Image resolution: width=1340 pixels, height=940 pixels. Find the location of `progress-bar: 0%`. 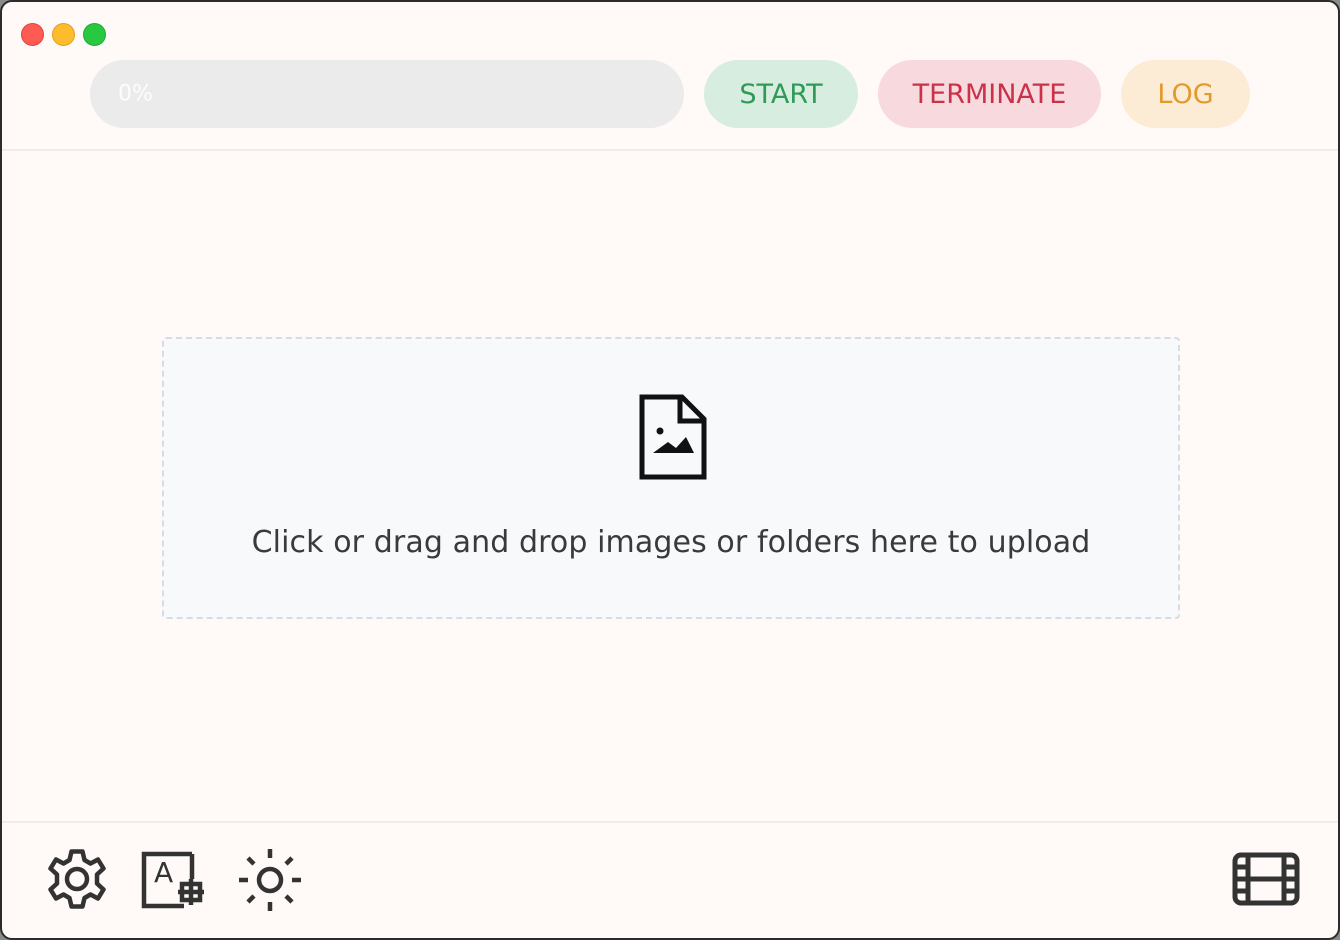

progress-bar: 0% is located at coordinates (387, 94).